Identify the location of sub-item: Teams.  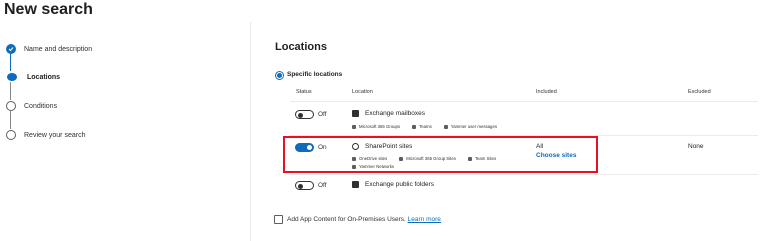
(422, 126).